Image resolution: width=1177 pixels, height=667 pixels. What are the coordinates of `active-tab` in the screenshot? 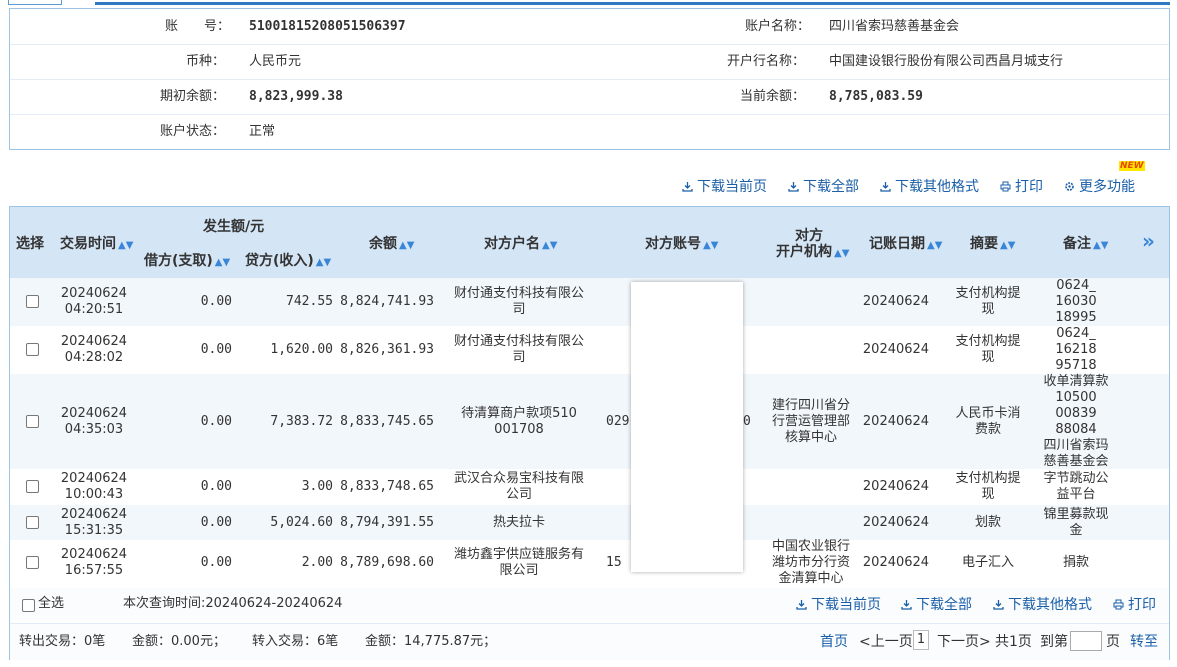 It's located at (35, 2).